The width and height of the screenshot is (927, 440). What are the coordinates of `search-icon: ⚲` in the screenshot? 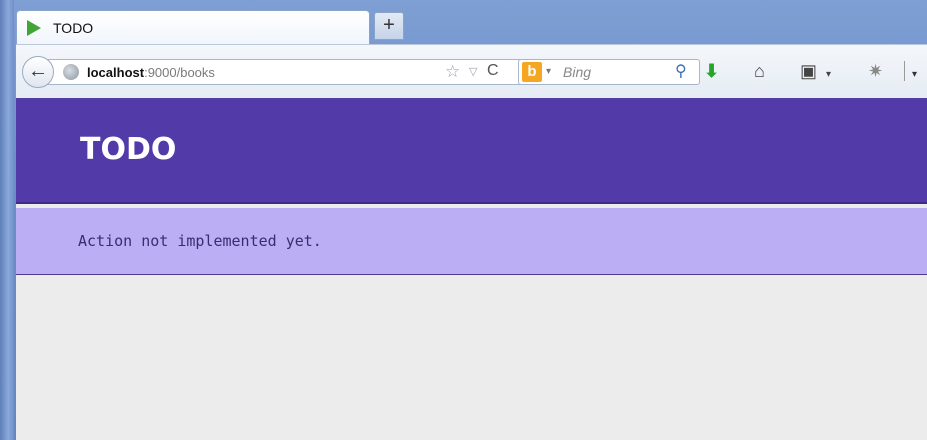 It's located at (681, 71).